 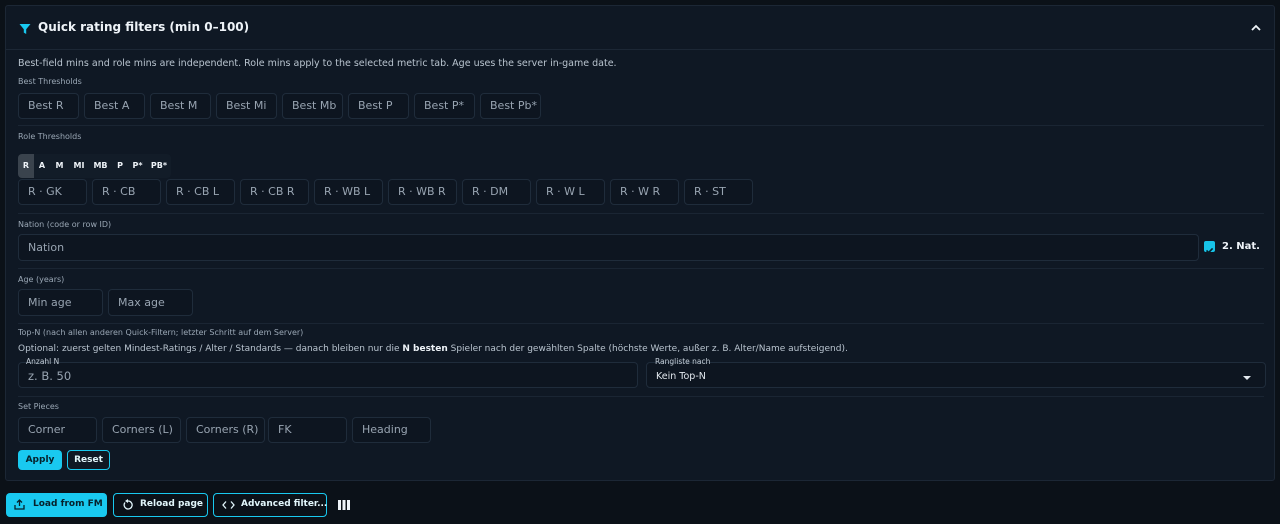 What do you see at coordinates (246, 106) in the screenshot?
I see `best-mi-input: Best Mi` at bounding box center [246, 106].